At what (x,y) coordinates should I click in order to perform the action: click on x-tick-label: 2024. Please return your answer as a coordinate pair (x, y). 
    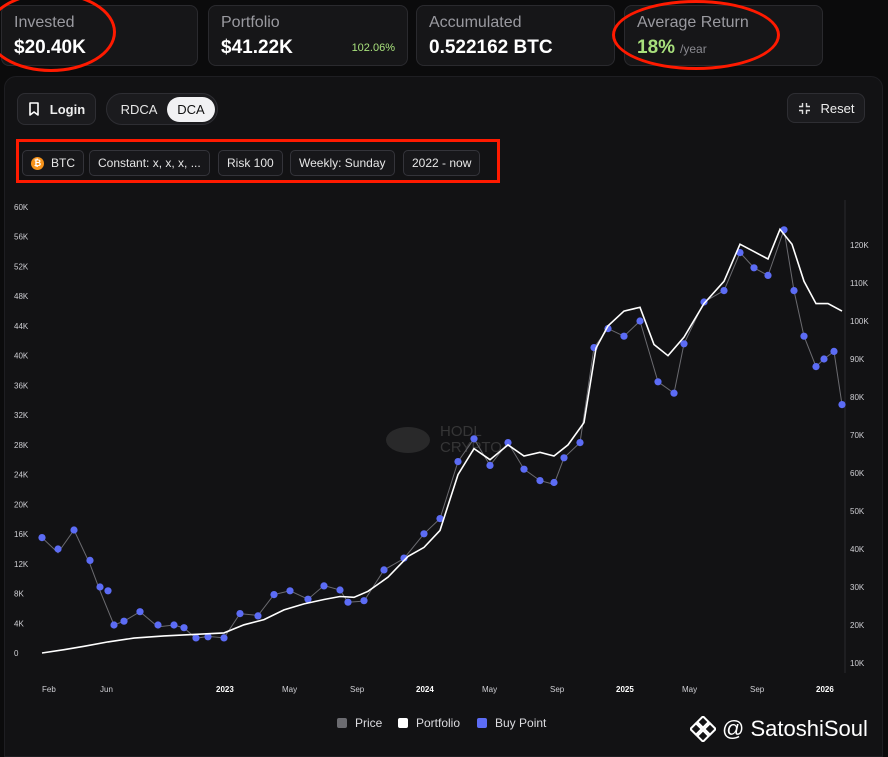
    Looking at the image, I should click on (425, 689).